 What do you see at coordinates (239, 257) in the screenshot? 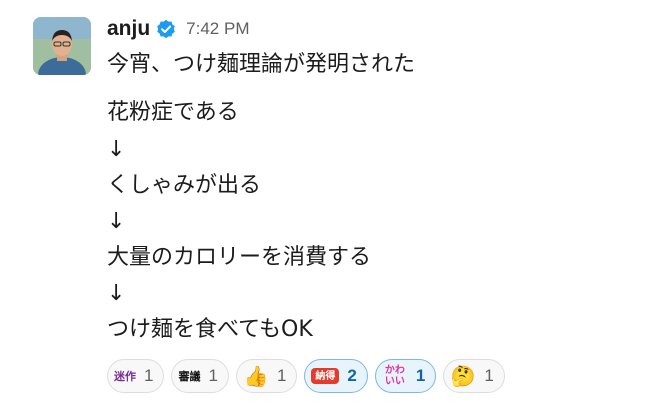
I see `message-line: 大量のカロリーを消費する` at bounding box center [239, 257].